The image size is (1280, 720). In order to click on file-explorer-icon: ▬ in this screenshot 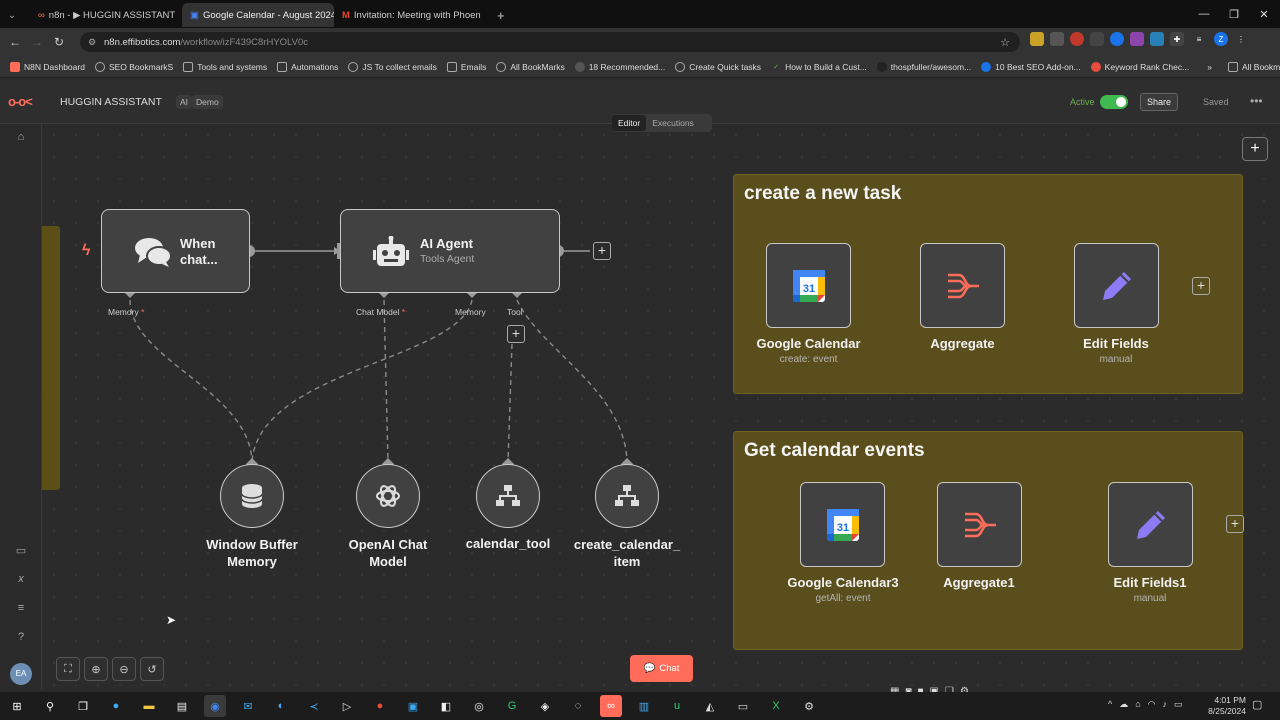, I will do `click(149, 706)`.